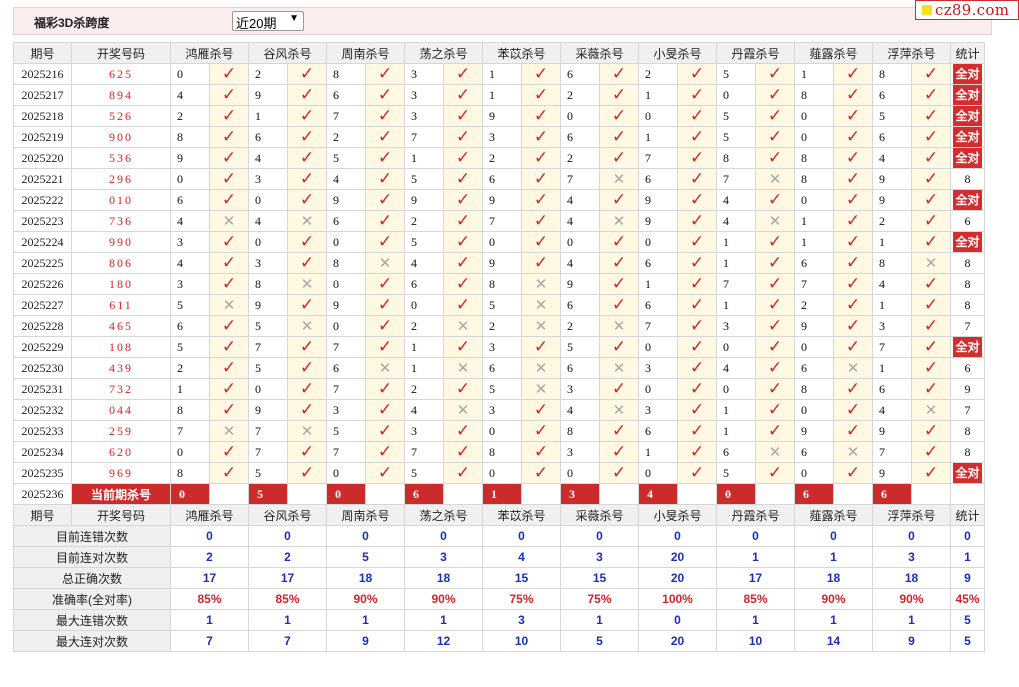 This screenshot has height=687, width=1019. Describe the element at coordinates (967, 137) in the screenshot. I see `all-correct-badge: 全对` at that location.